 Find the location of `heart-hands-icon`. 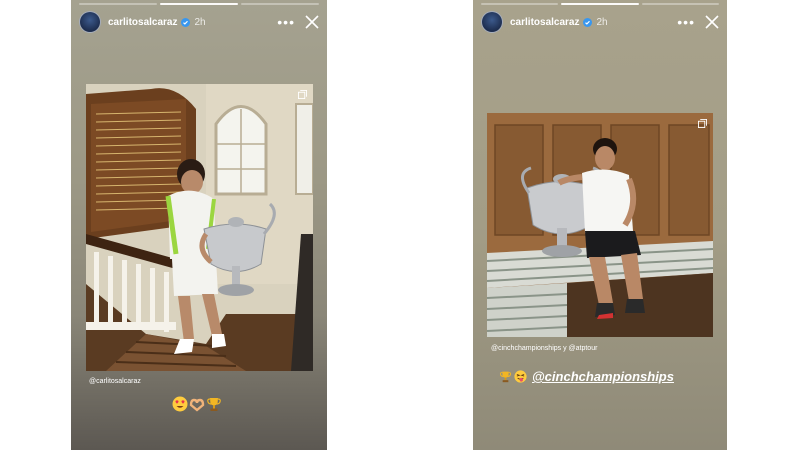

heart-hands-icon is located at coordinates (197, 405).